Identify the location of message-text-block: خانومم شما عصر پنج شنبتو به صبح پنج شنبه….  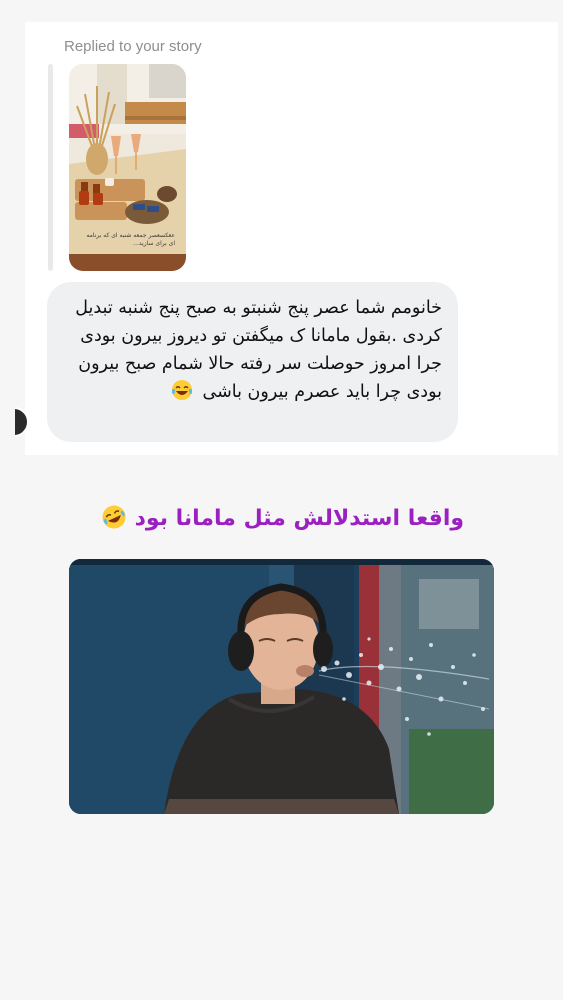
(253, 350).